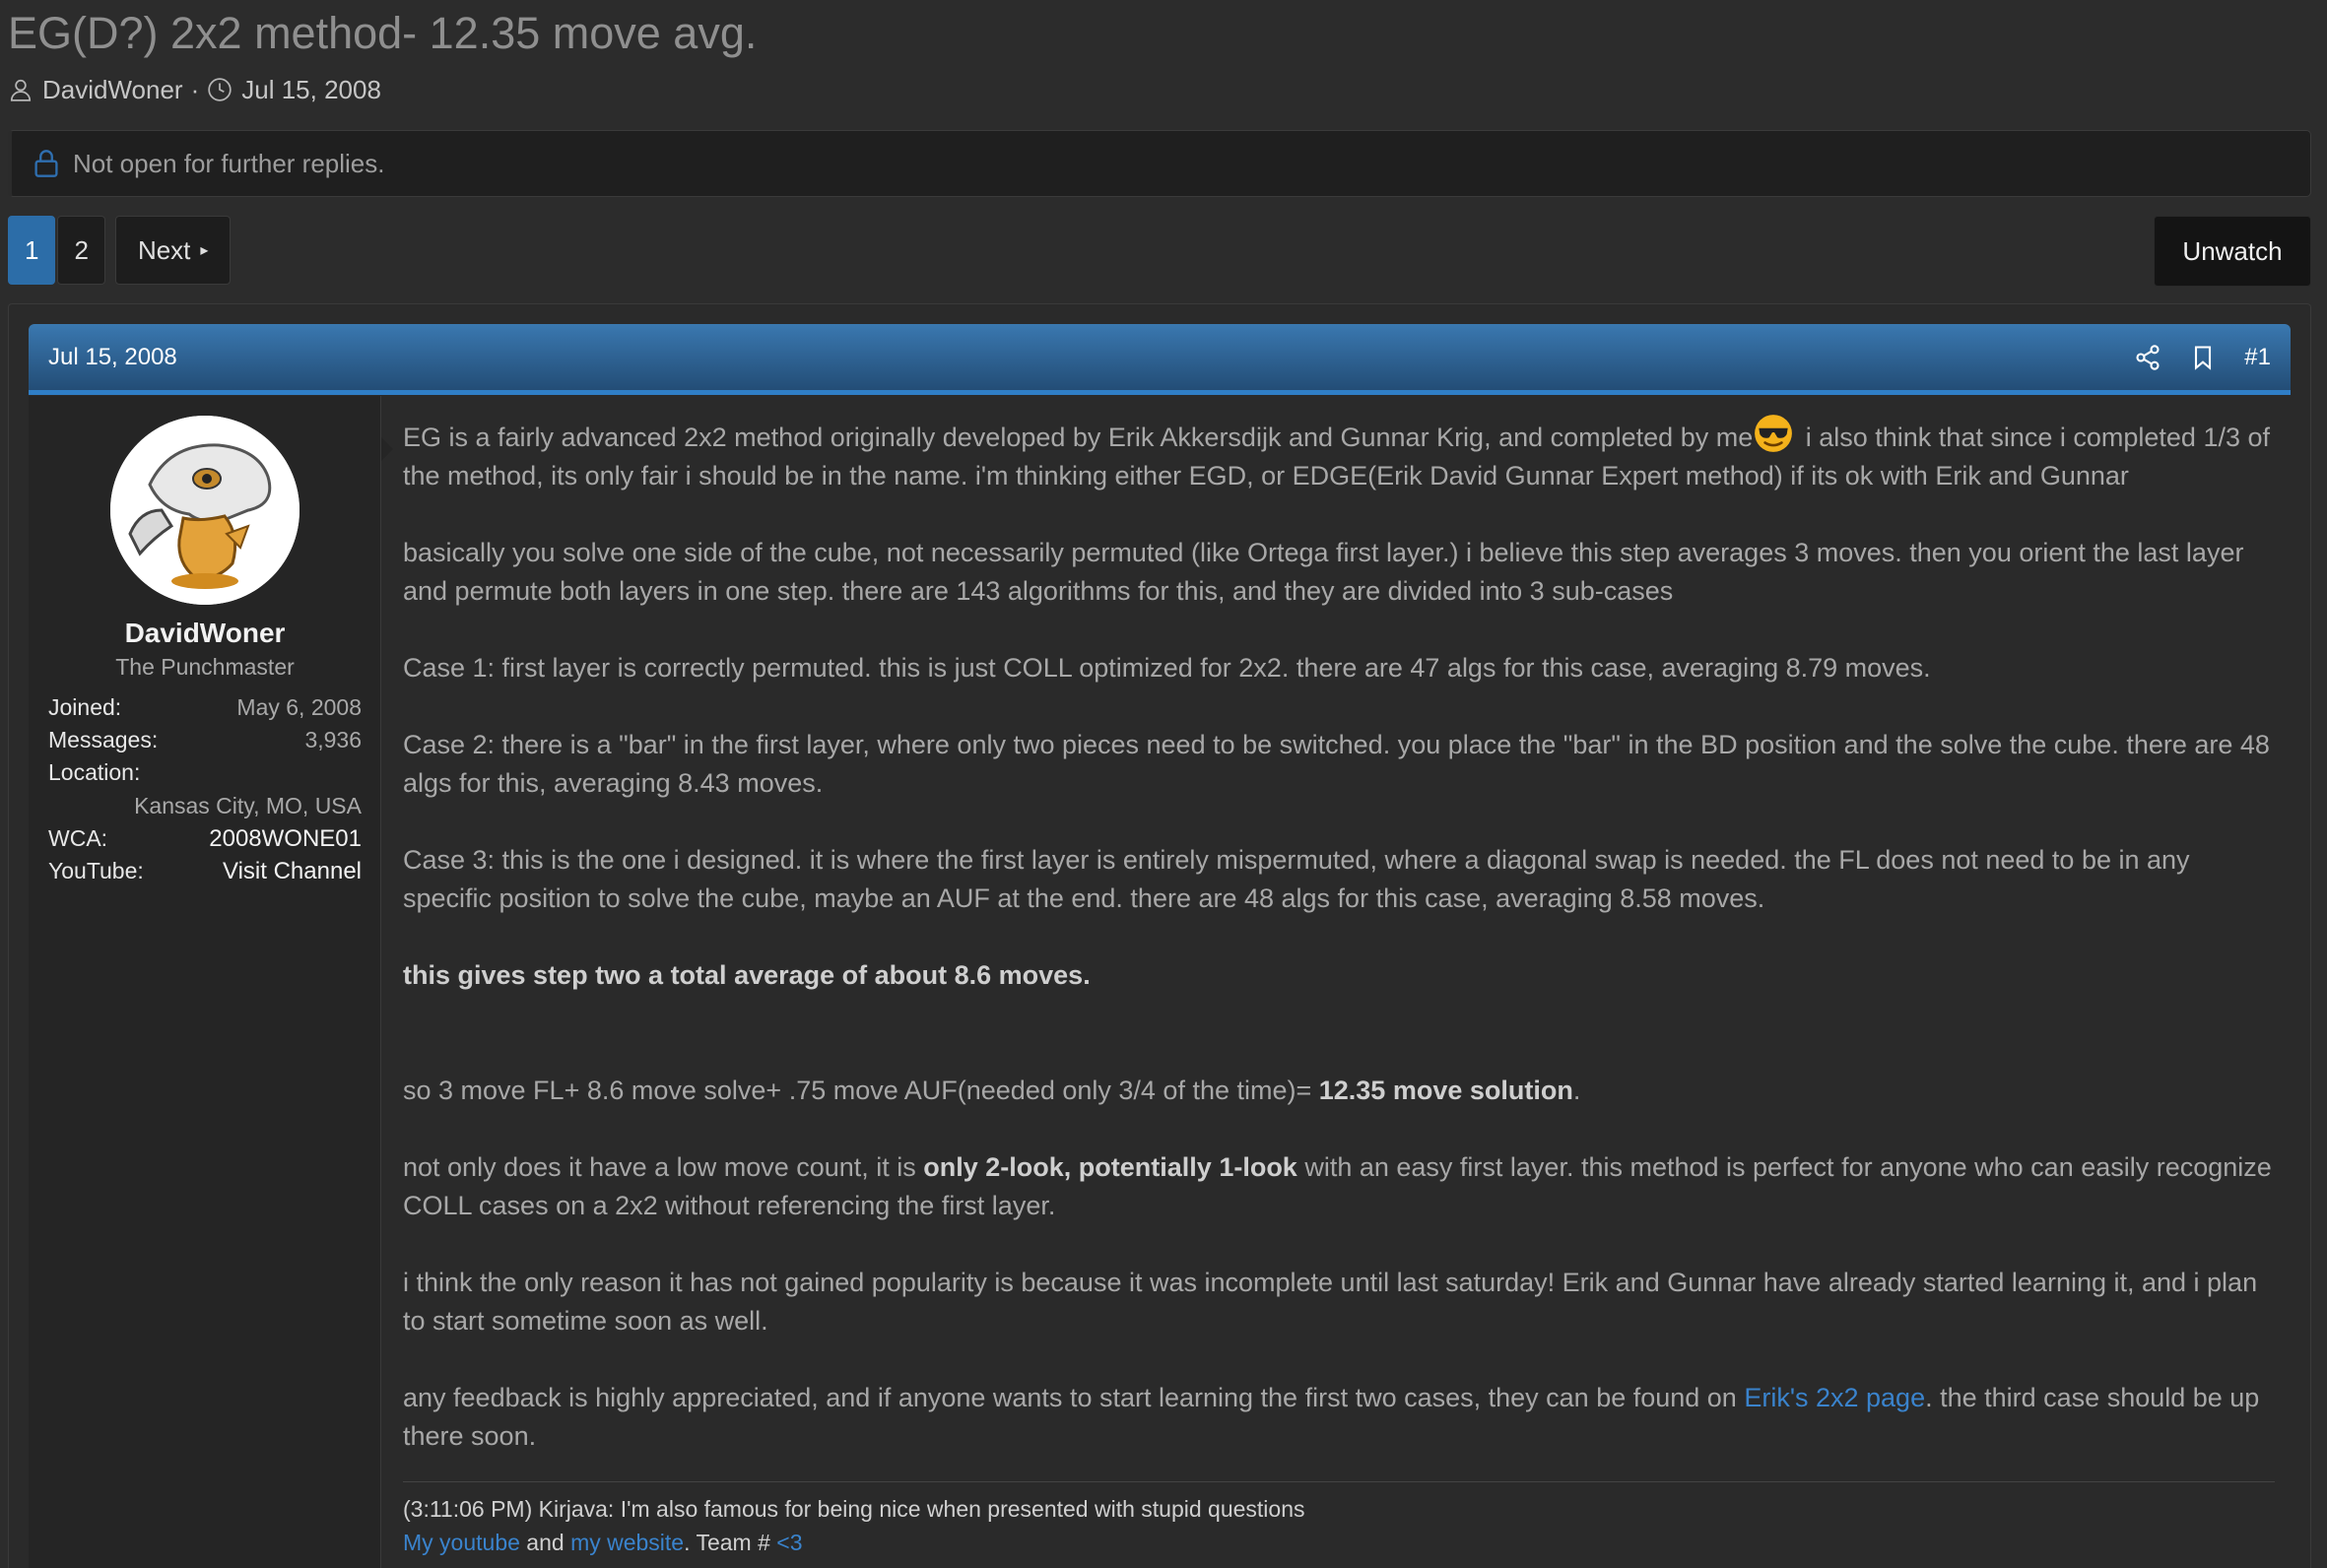 Image resolution: width=2327 pixels, height=1568 pixels. Describe the element at coordinates (32, 251) in the screenshot. I see `page-link-1: 1` at that location.